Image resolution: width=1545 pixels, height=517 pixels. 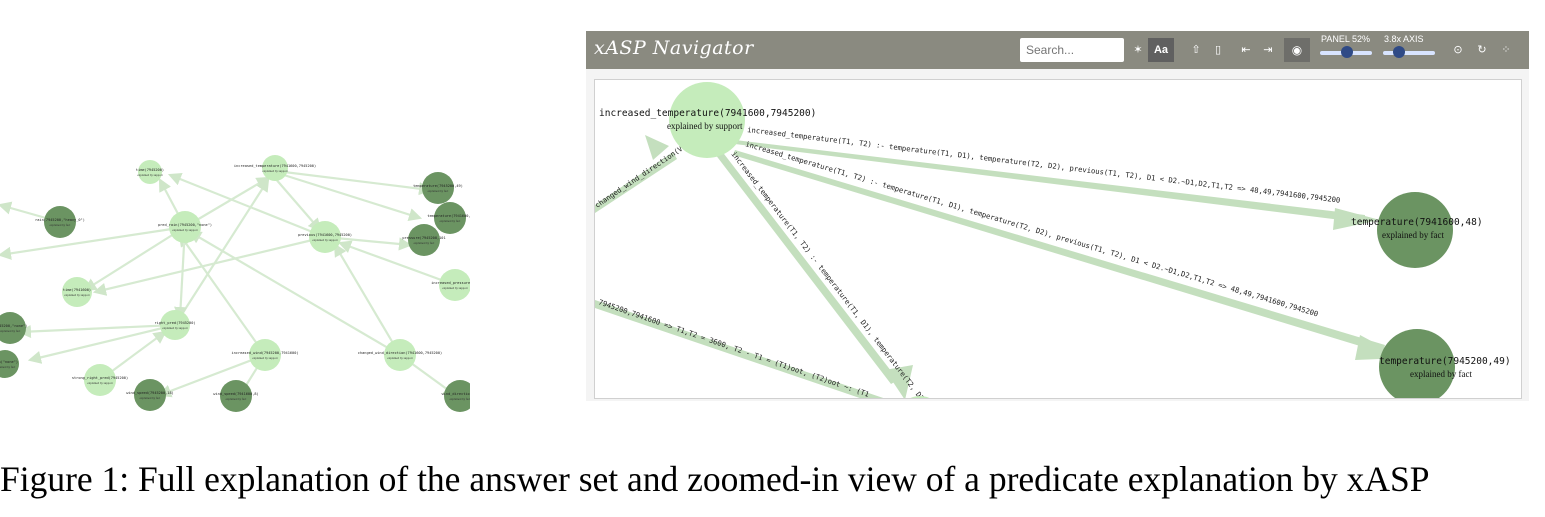 I want to click on left-node-temp_b, so click(x=450, y=218).